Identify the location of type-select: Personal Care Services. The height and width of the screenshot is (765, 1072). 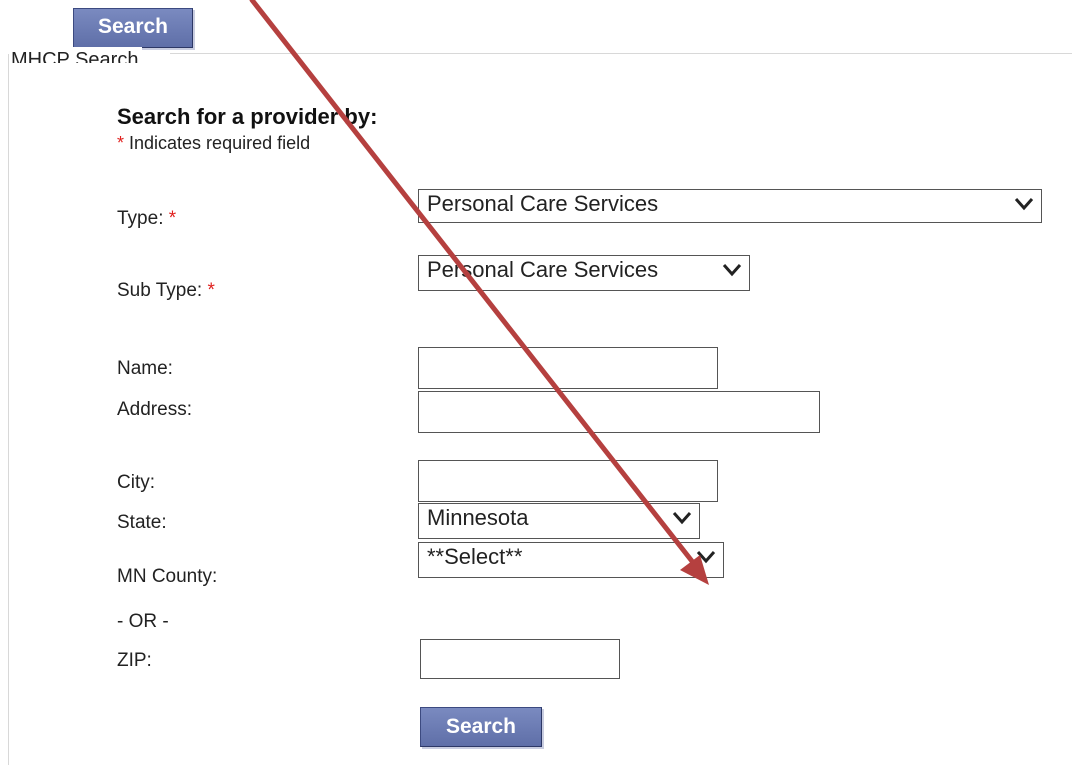
(730, 206).